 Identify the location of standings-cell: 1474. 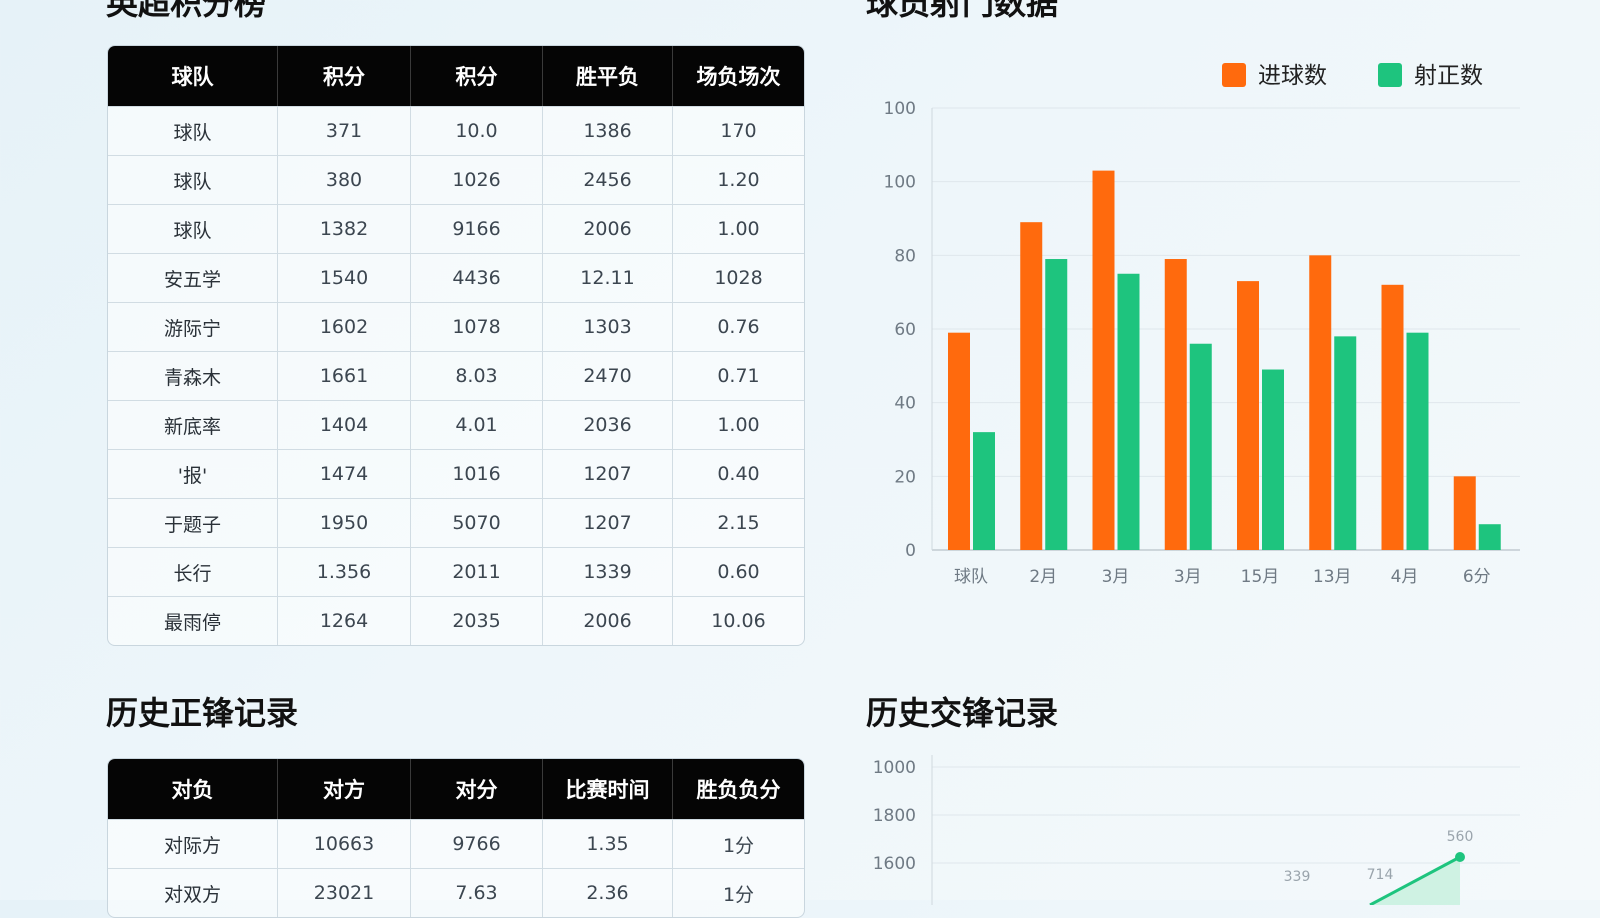
(344, 473).